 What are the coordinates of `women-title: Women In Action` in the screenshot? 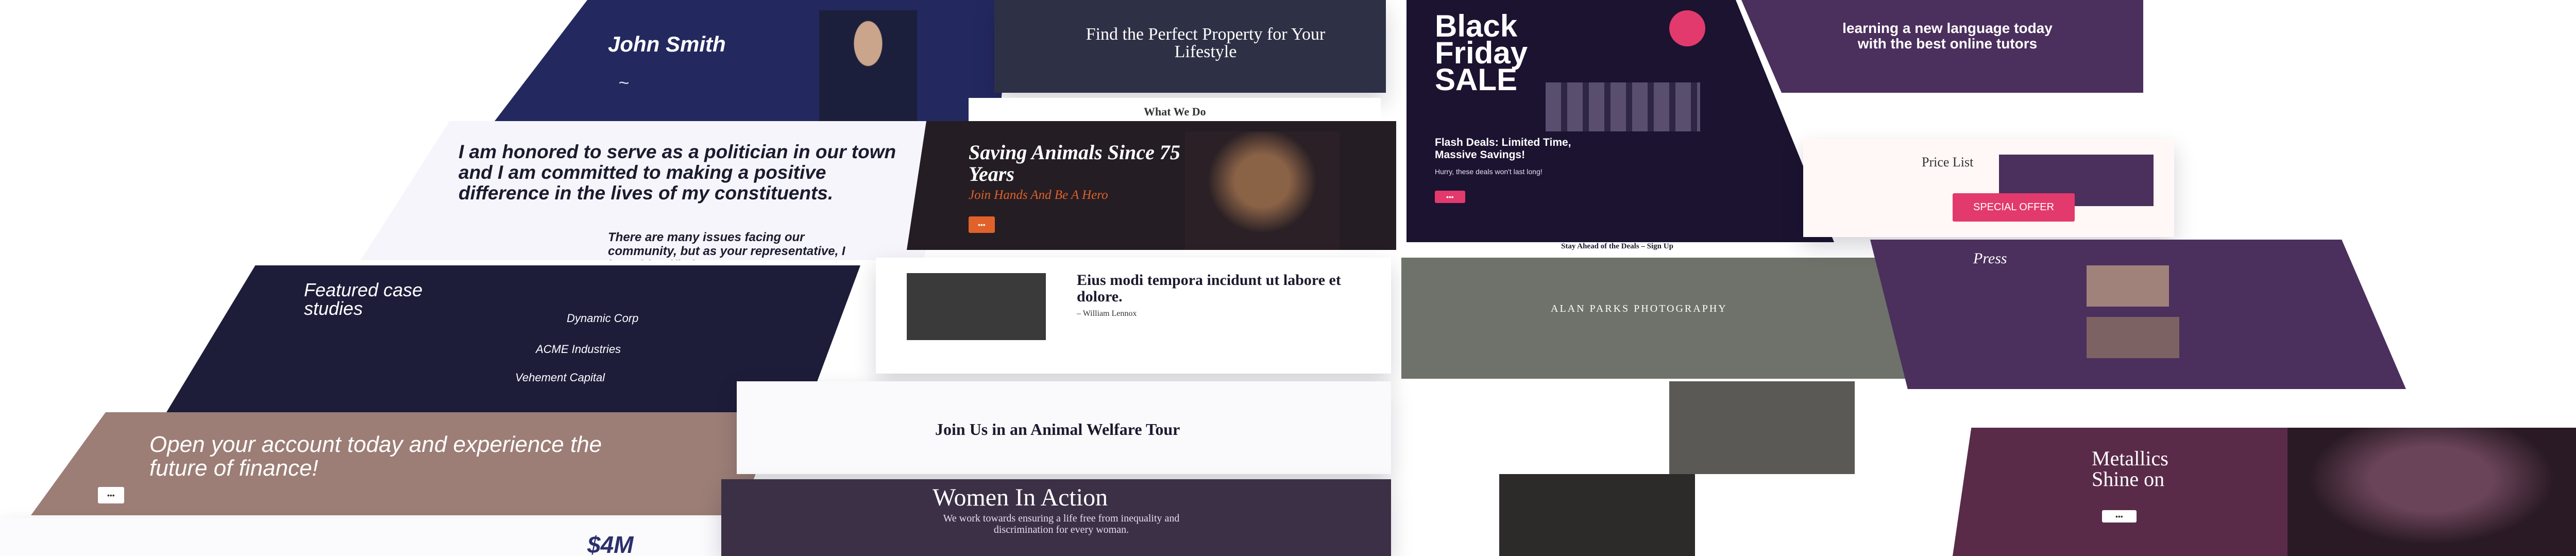 It's located at (1020, 497).